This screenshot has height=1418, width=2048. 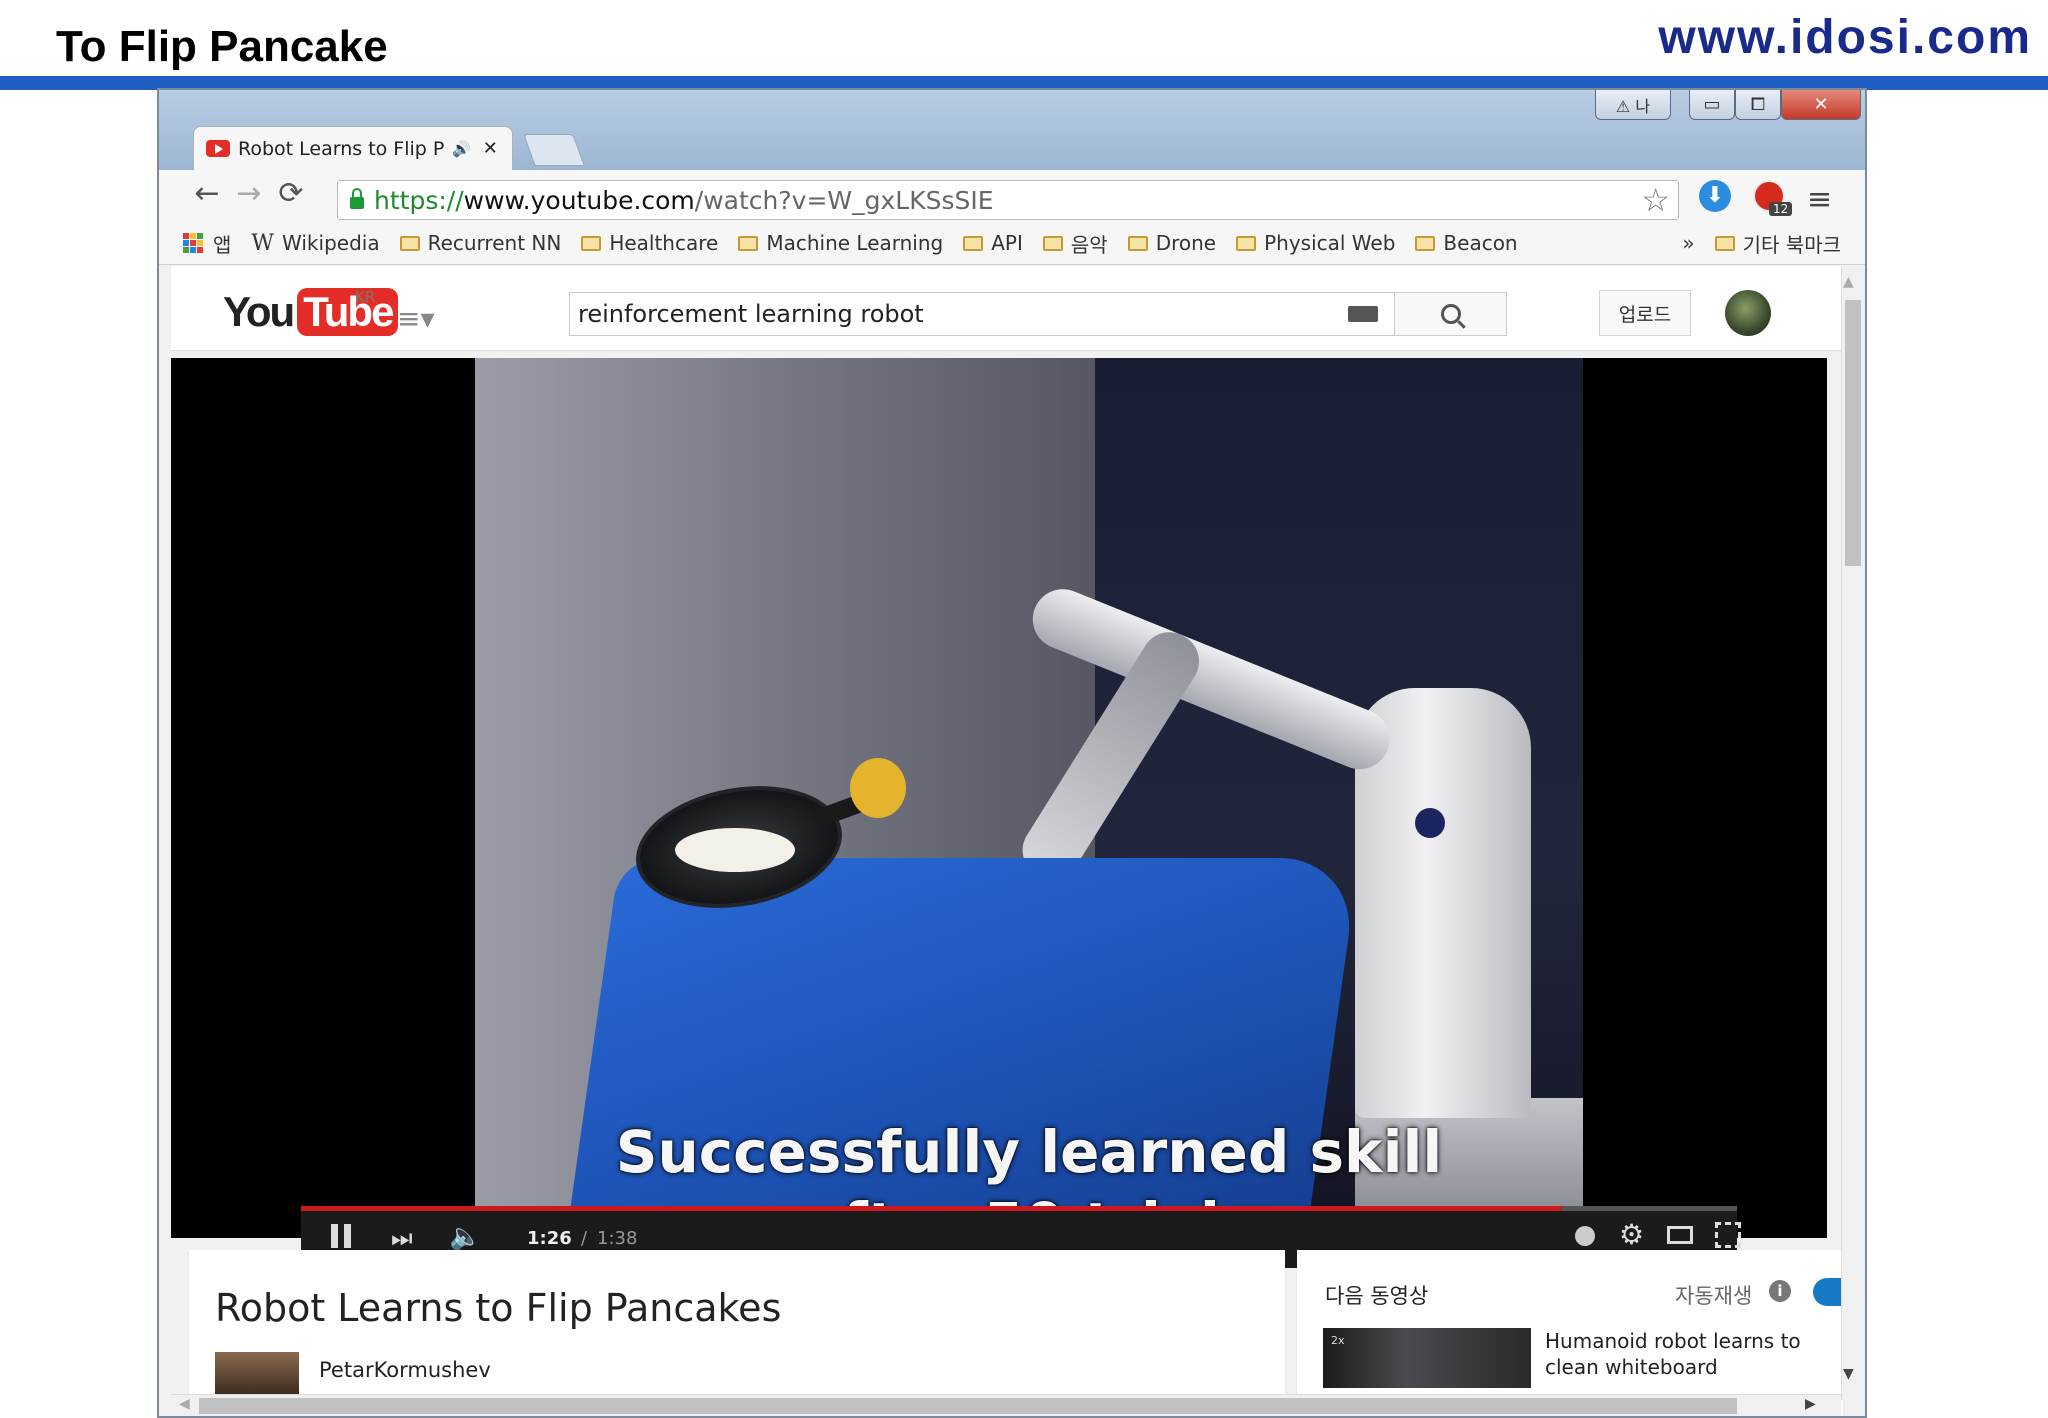 I want to click on bookmarks-overflow-chevron: », so click(x=1688, y=243).